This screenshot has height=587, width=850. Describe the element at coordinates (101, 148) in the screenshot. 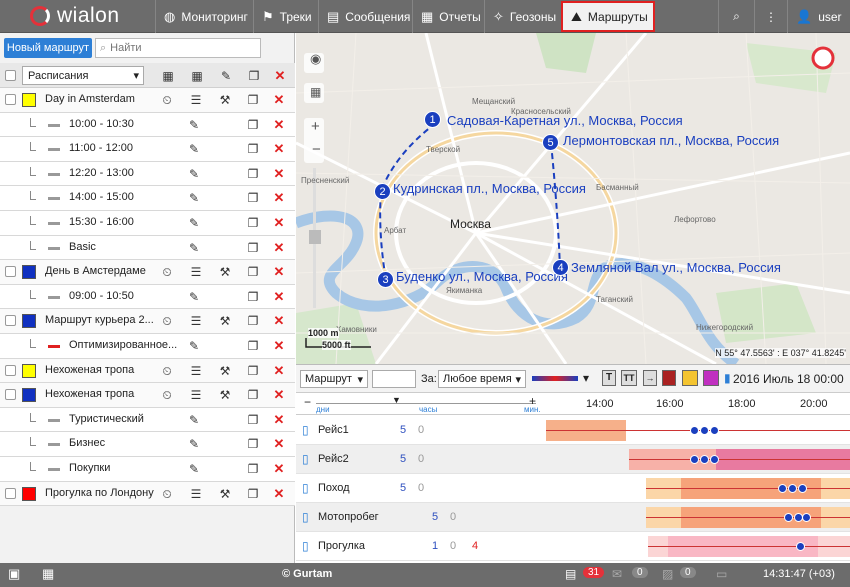

I see `schedule-name: 11:00 - 12:00` at that location.